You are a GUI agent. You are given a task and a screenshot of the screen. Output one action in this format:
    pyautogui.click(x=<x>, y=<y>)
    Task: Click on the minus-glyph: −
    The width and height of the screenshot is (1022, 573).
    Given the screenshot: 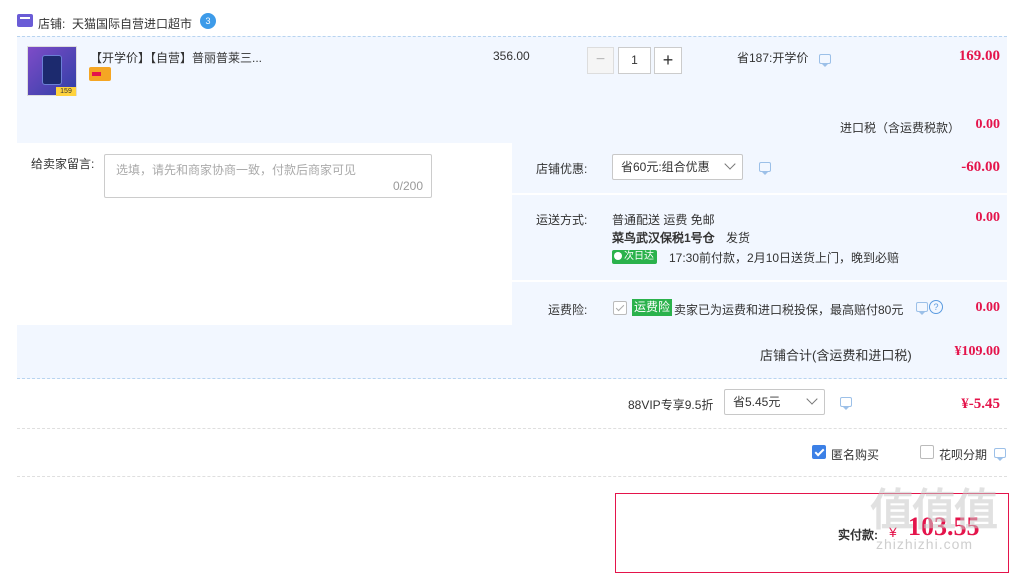 What is the action you would take?
    pyautogui.click(x=600, y=59)
    